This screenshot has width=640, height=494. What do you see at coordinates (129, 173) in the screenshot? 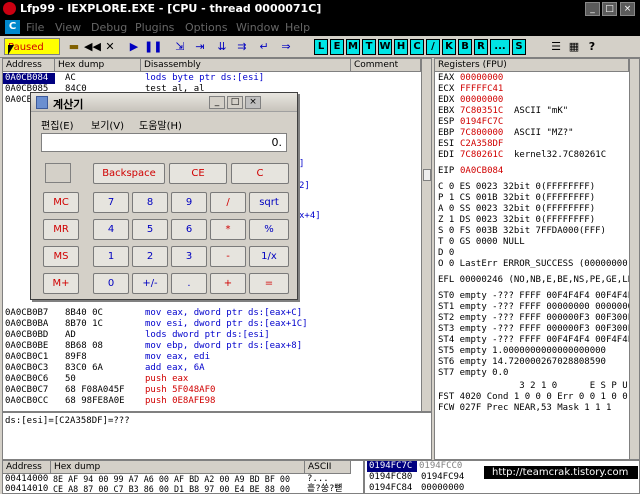
I see `backspace-button: Backspace` at bounding box center [129, 173].